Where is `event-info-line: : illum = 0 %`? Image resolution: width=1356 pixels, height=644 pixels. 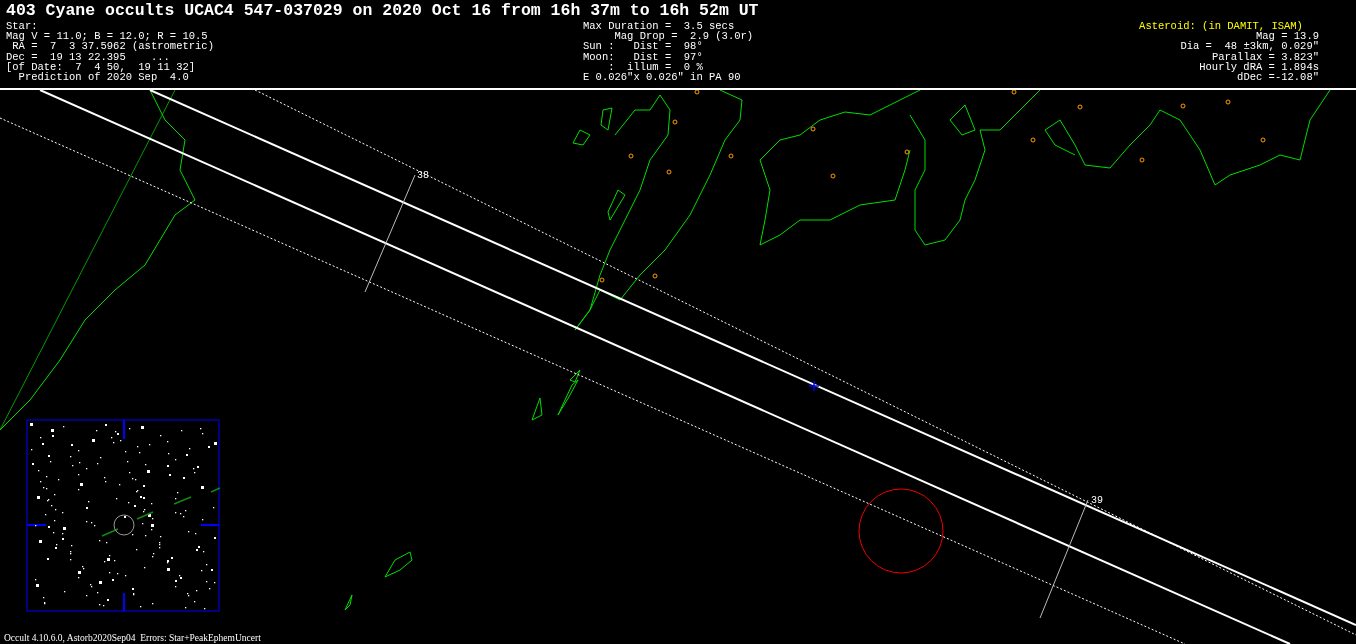 event-info-line: : illum = 0 % is located at coordinates (656, 66).